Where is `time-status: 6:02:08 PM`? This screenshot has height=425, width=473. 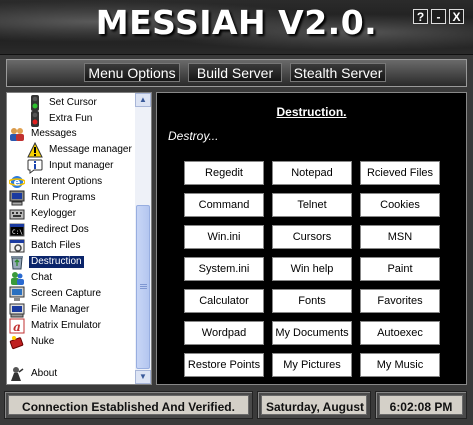 time-status: 6:02:08 PM is located at coordinates (421, 405).